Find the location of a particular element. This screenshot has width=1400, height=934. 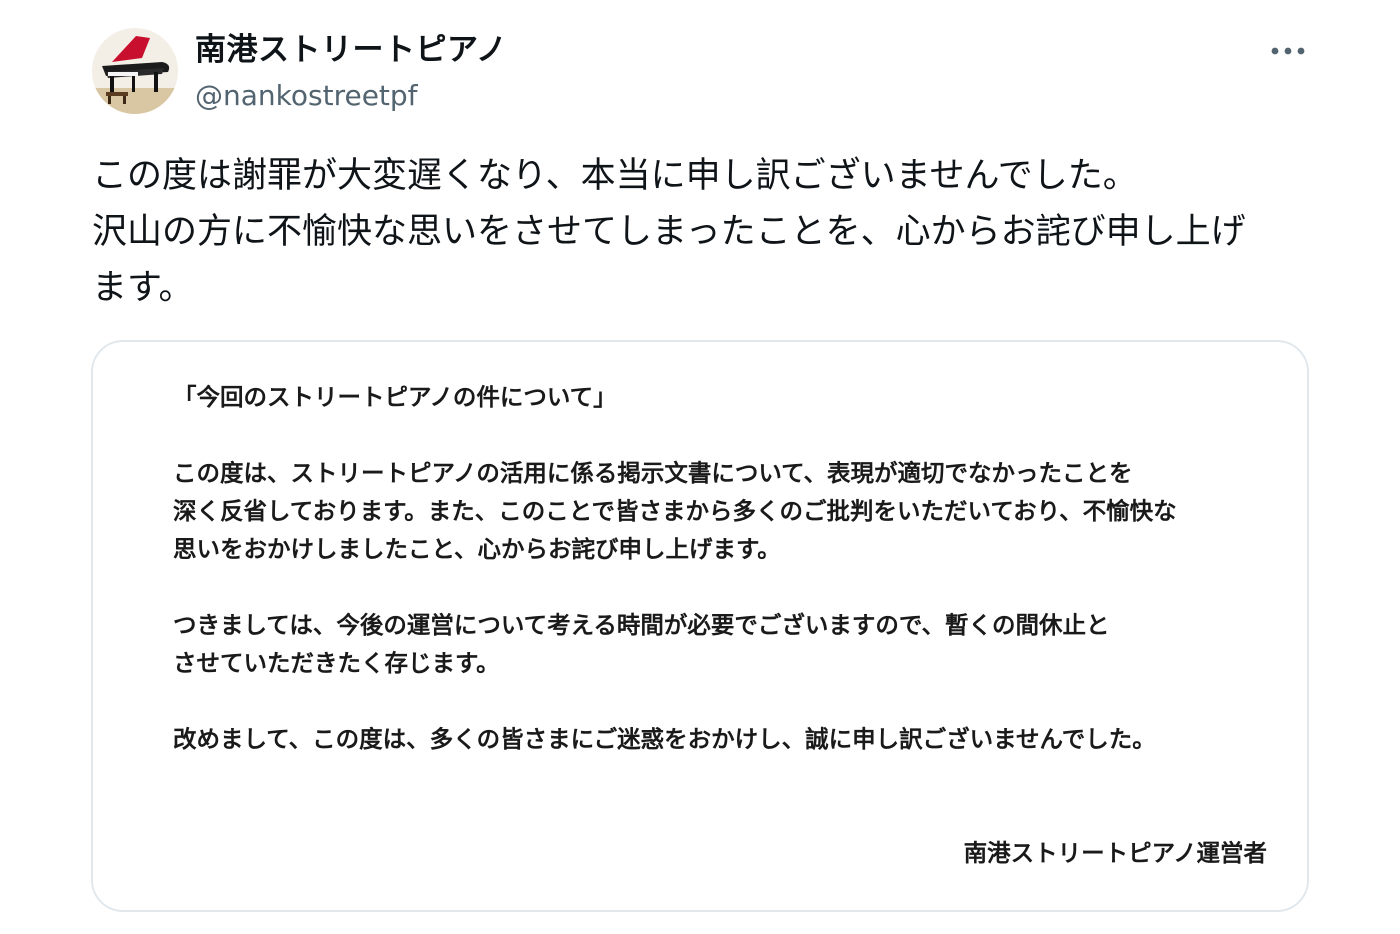

notice-signature: 南港ストリートピアノ運営者 is located at coordinates (1115, 853).